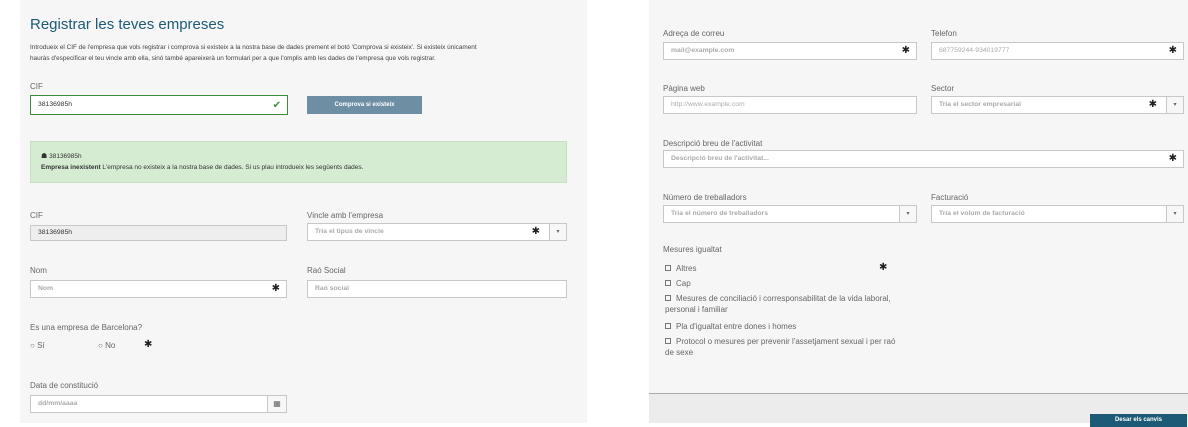 Image resolution: width=1188 pixels, height=427 pixels. I want to click on radio-no: ○ No, so click(106, 345).